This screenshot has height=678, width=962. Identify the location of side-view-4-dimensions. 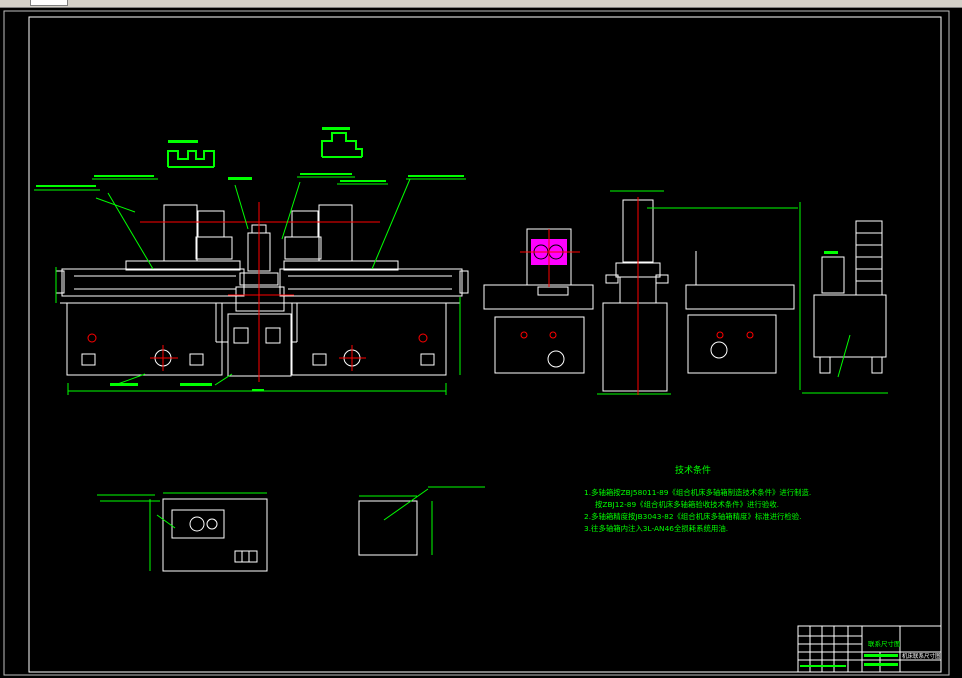
(845, 322).